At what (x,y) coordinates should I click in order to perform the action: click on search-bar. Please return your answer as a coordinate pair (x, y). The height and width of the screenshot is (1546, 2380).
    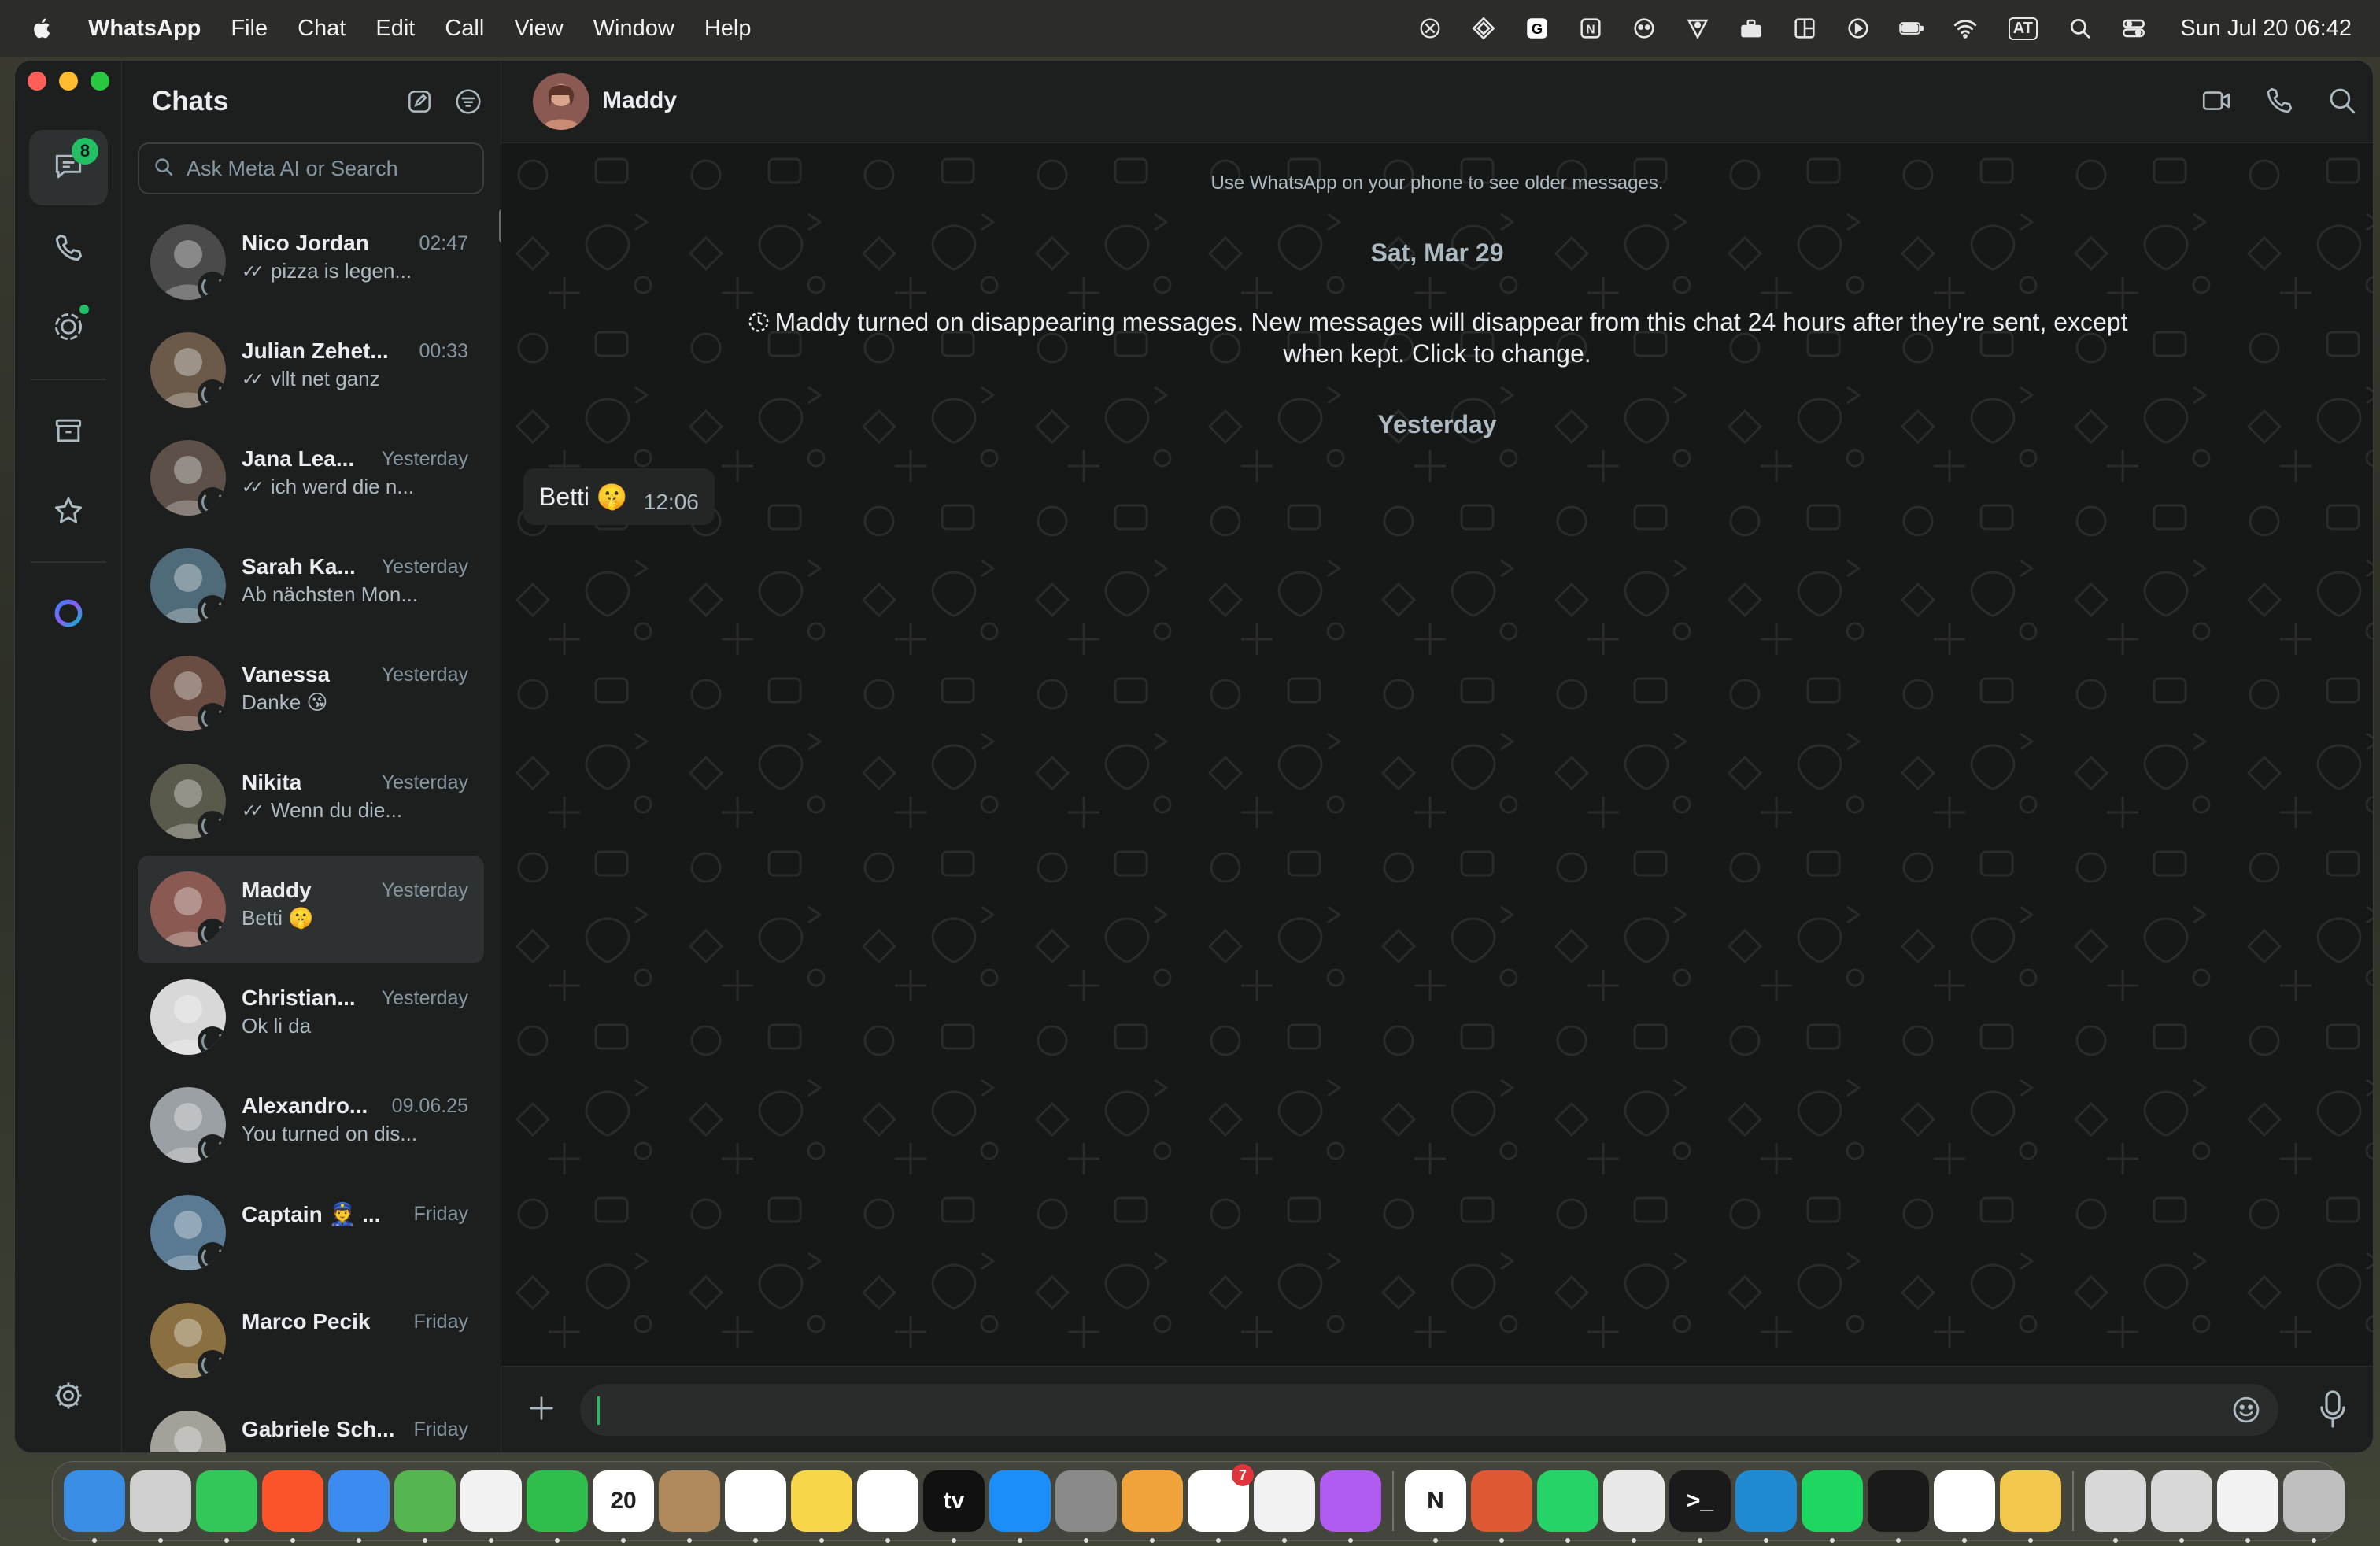
    Looking at the image, I should click on (311, 168).